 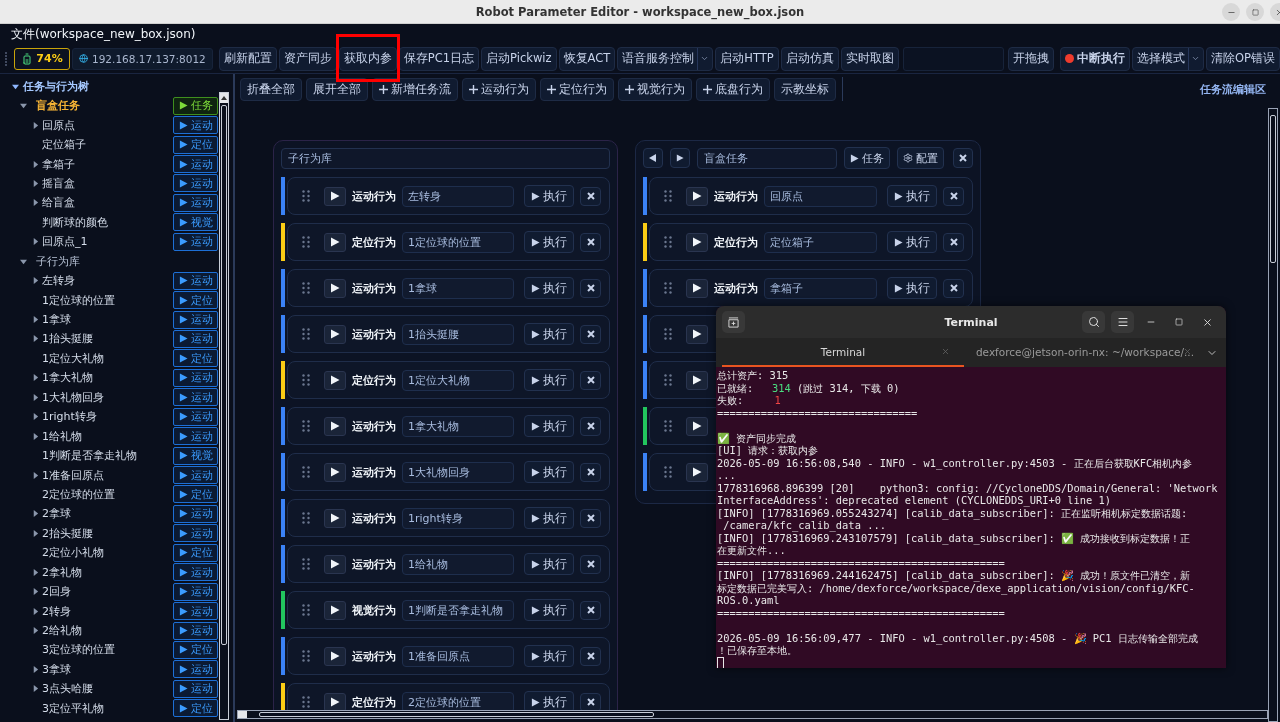 I want to click on flow-title-field: 子行为库, so click(x=445, y=158).